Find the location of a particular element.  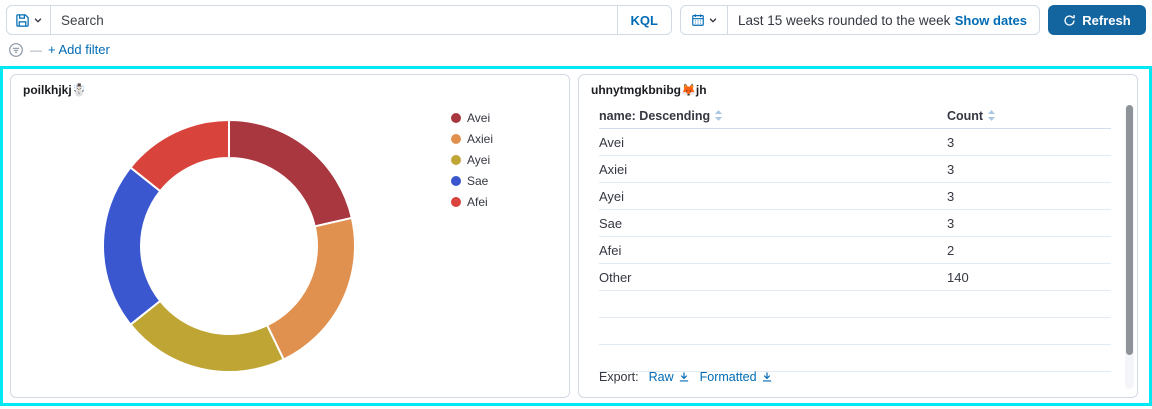

calendar-icon is located at coordinates (698, 20).